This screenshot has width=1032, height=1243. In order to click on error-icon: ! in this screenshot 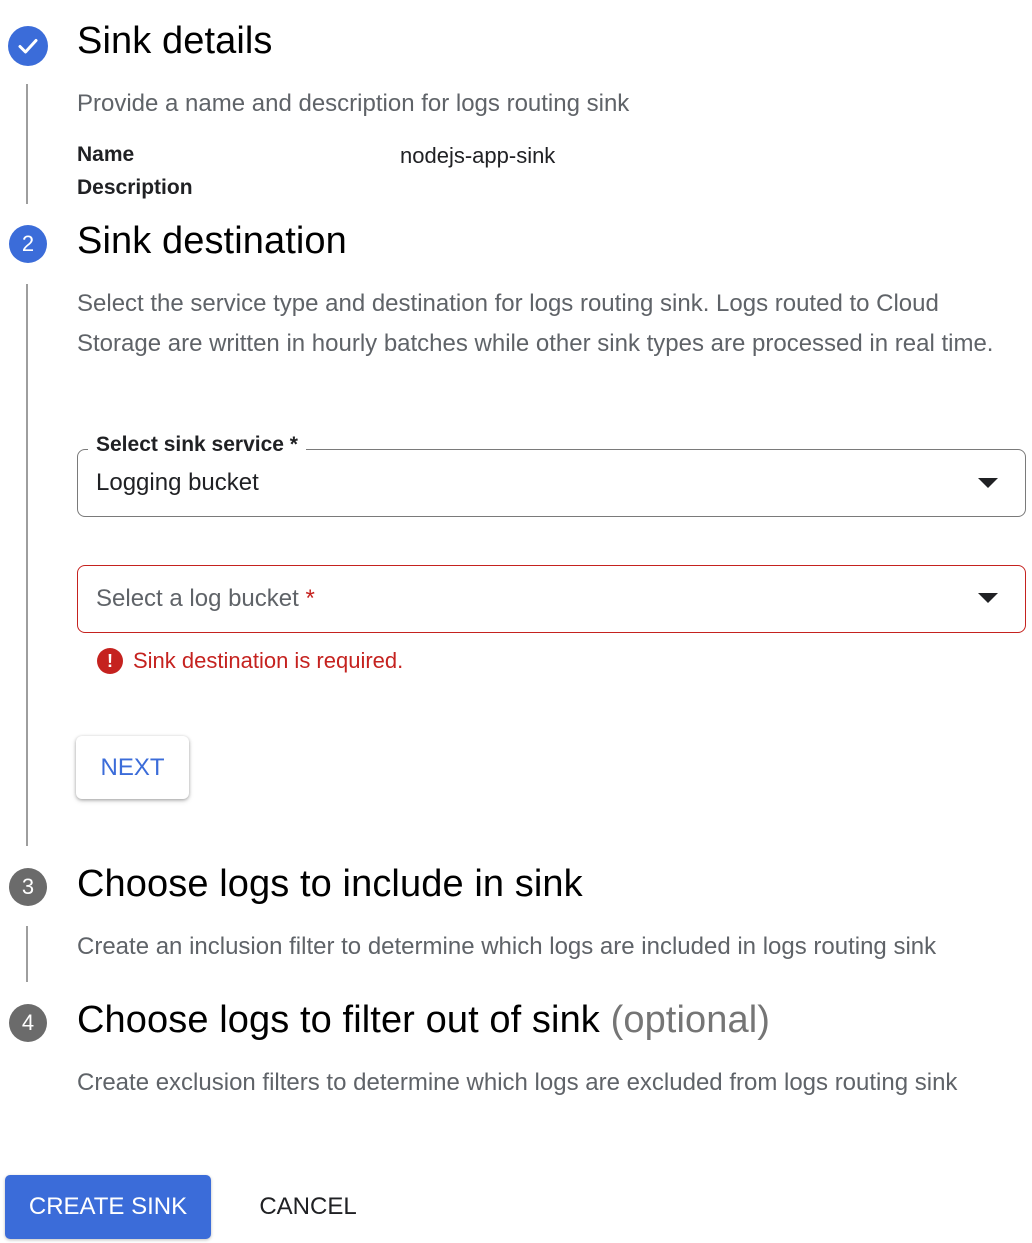, I will do `click(110, 661)`.